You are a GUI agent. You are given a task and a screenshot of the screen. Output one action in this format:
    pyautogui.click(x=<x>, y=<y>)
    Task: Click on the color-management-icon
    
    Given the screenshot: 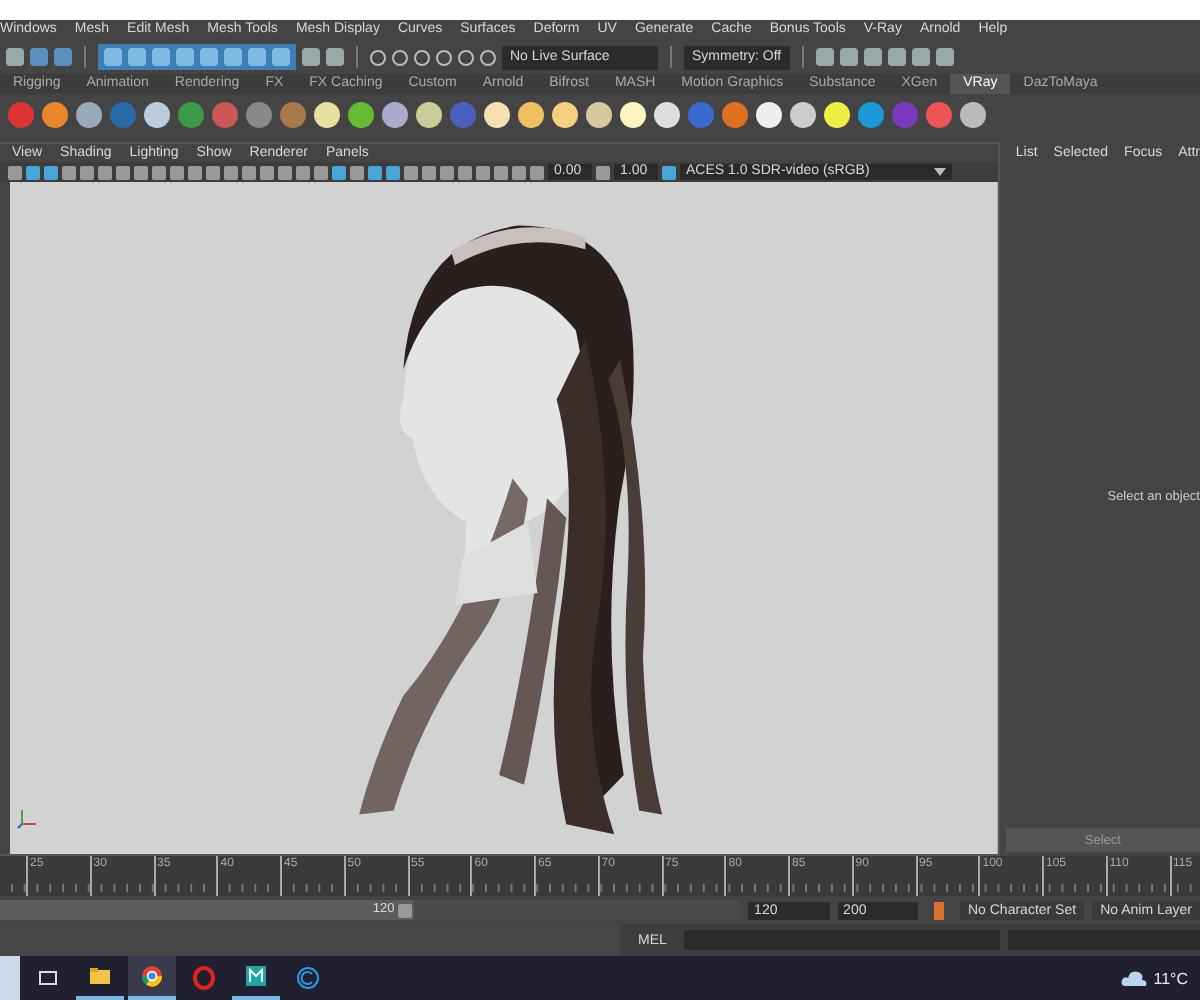 What is the action you would take?
    pyautogui.click(x=669, y=172)
    